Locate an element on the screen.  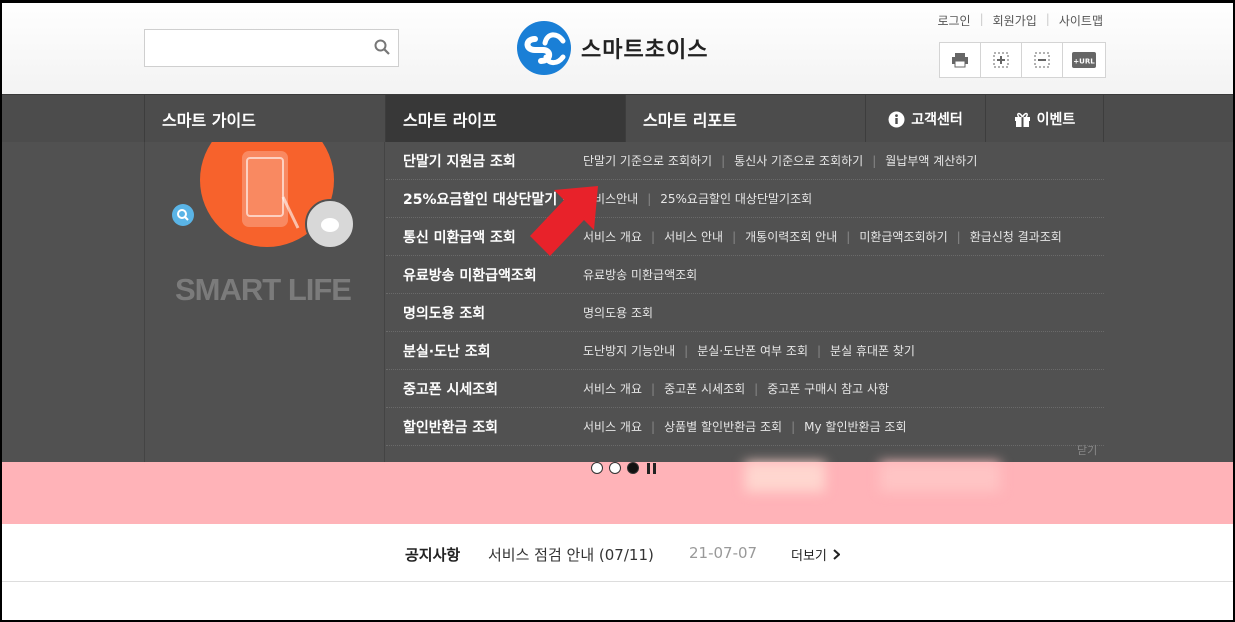
submenu-link: 통신사 기준으로 조회하기 is located at coordinates (798, 160).